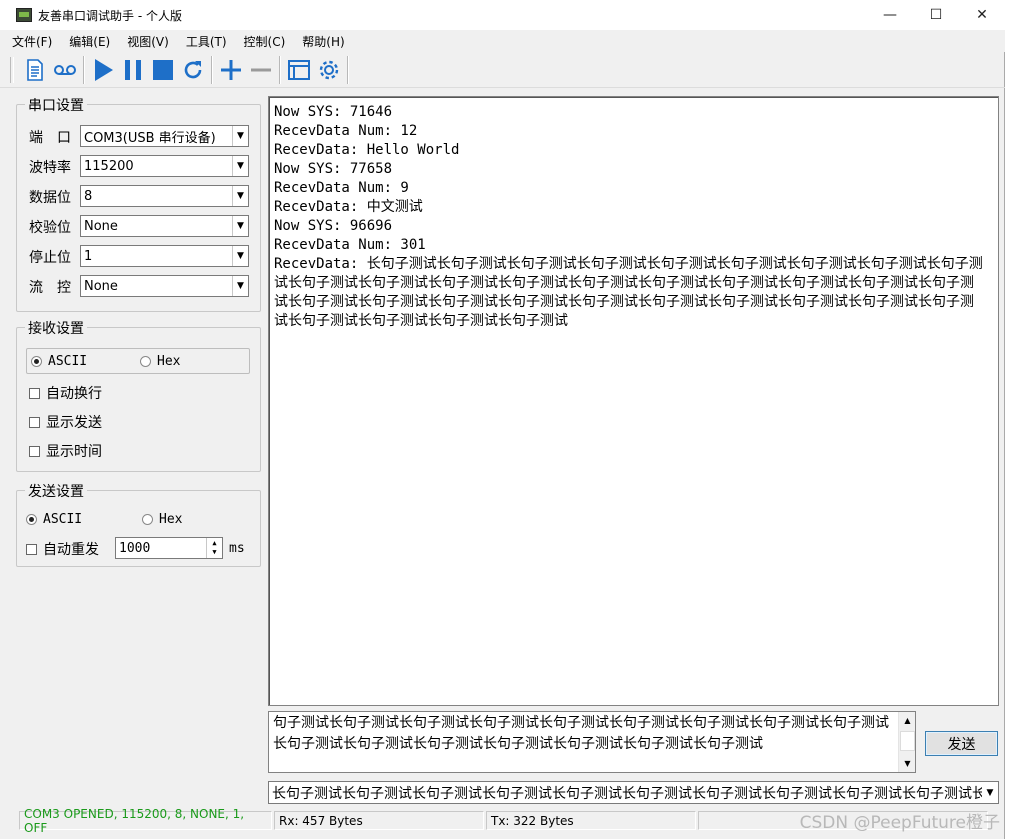 The image size is (1016, 839). I want to click on scroll-thumb, so click(907, 741).